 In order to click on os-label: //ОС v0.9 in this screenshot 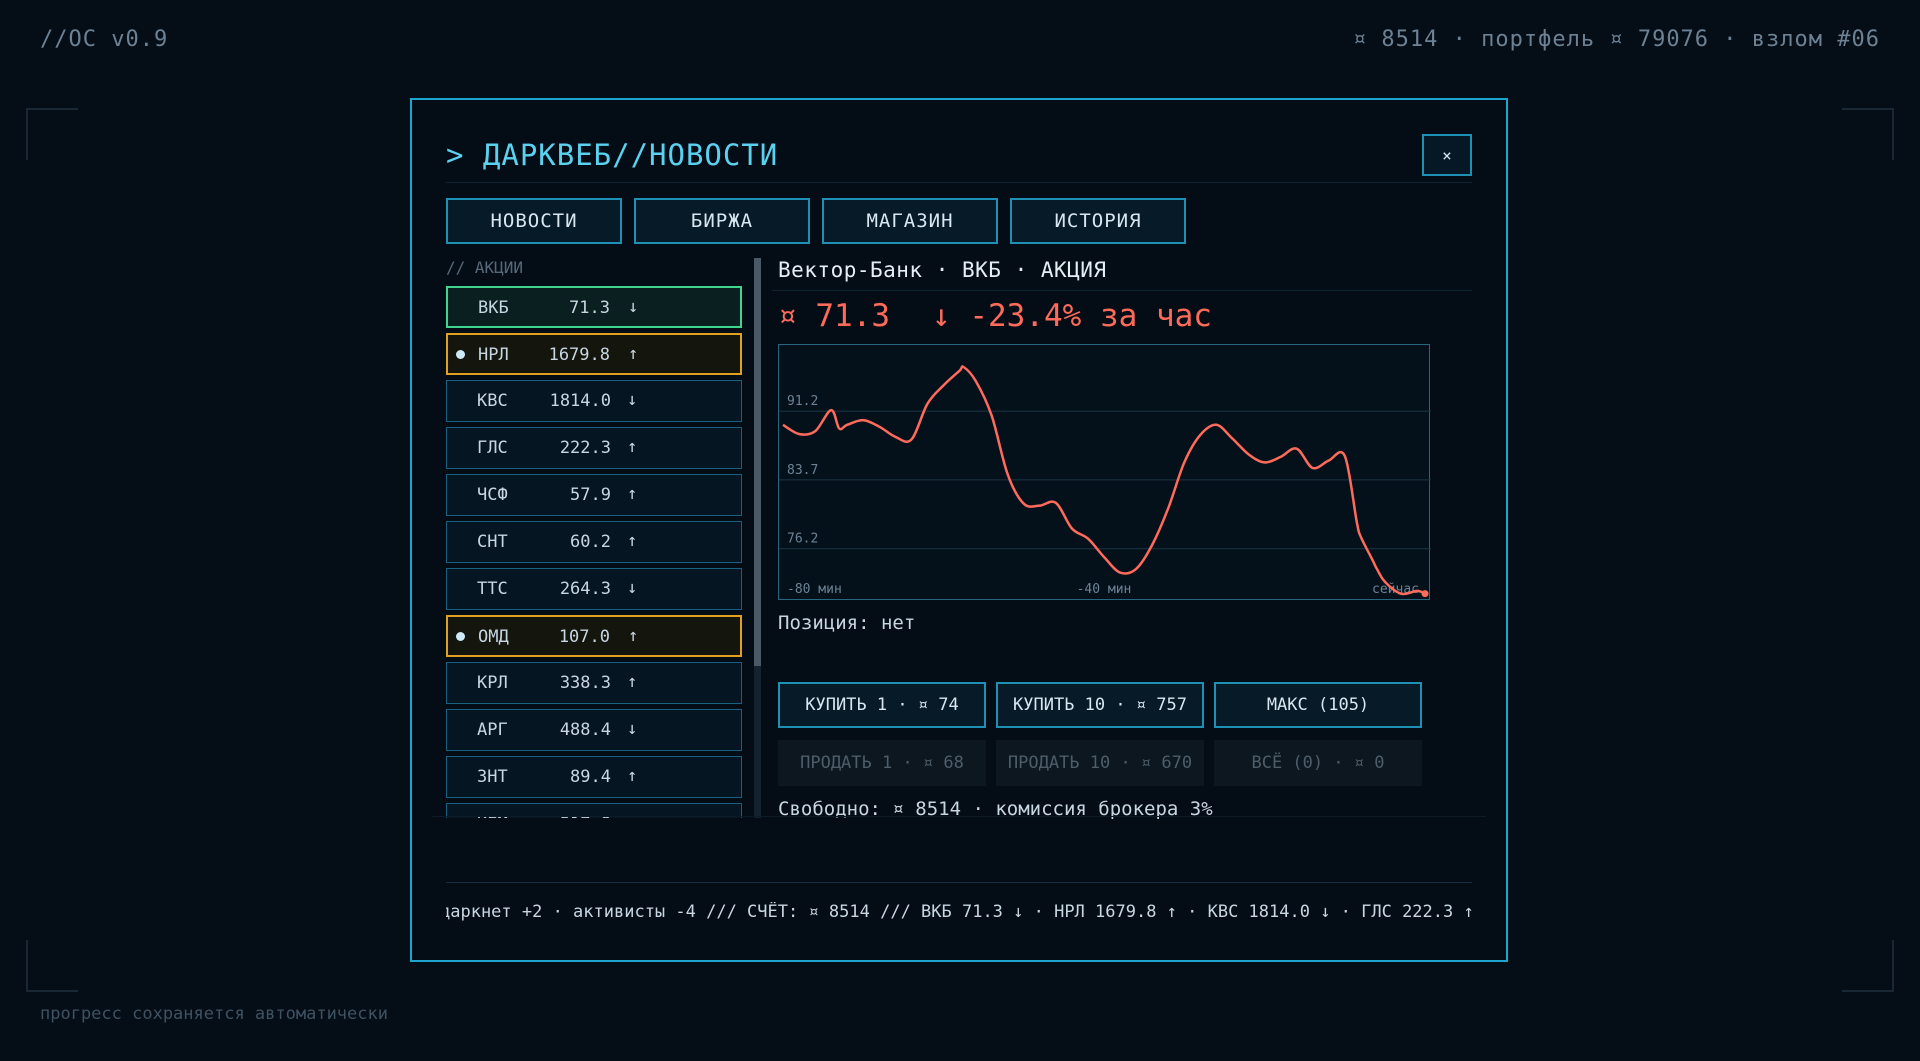, I will do `click(104, 39)`.